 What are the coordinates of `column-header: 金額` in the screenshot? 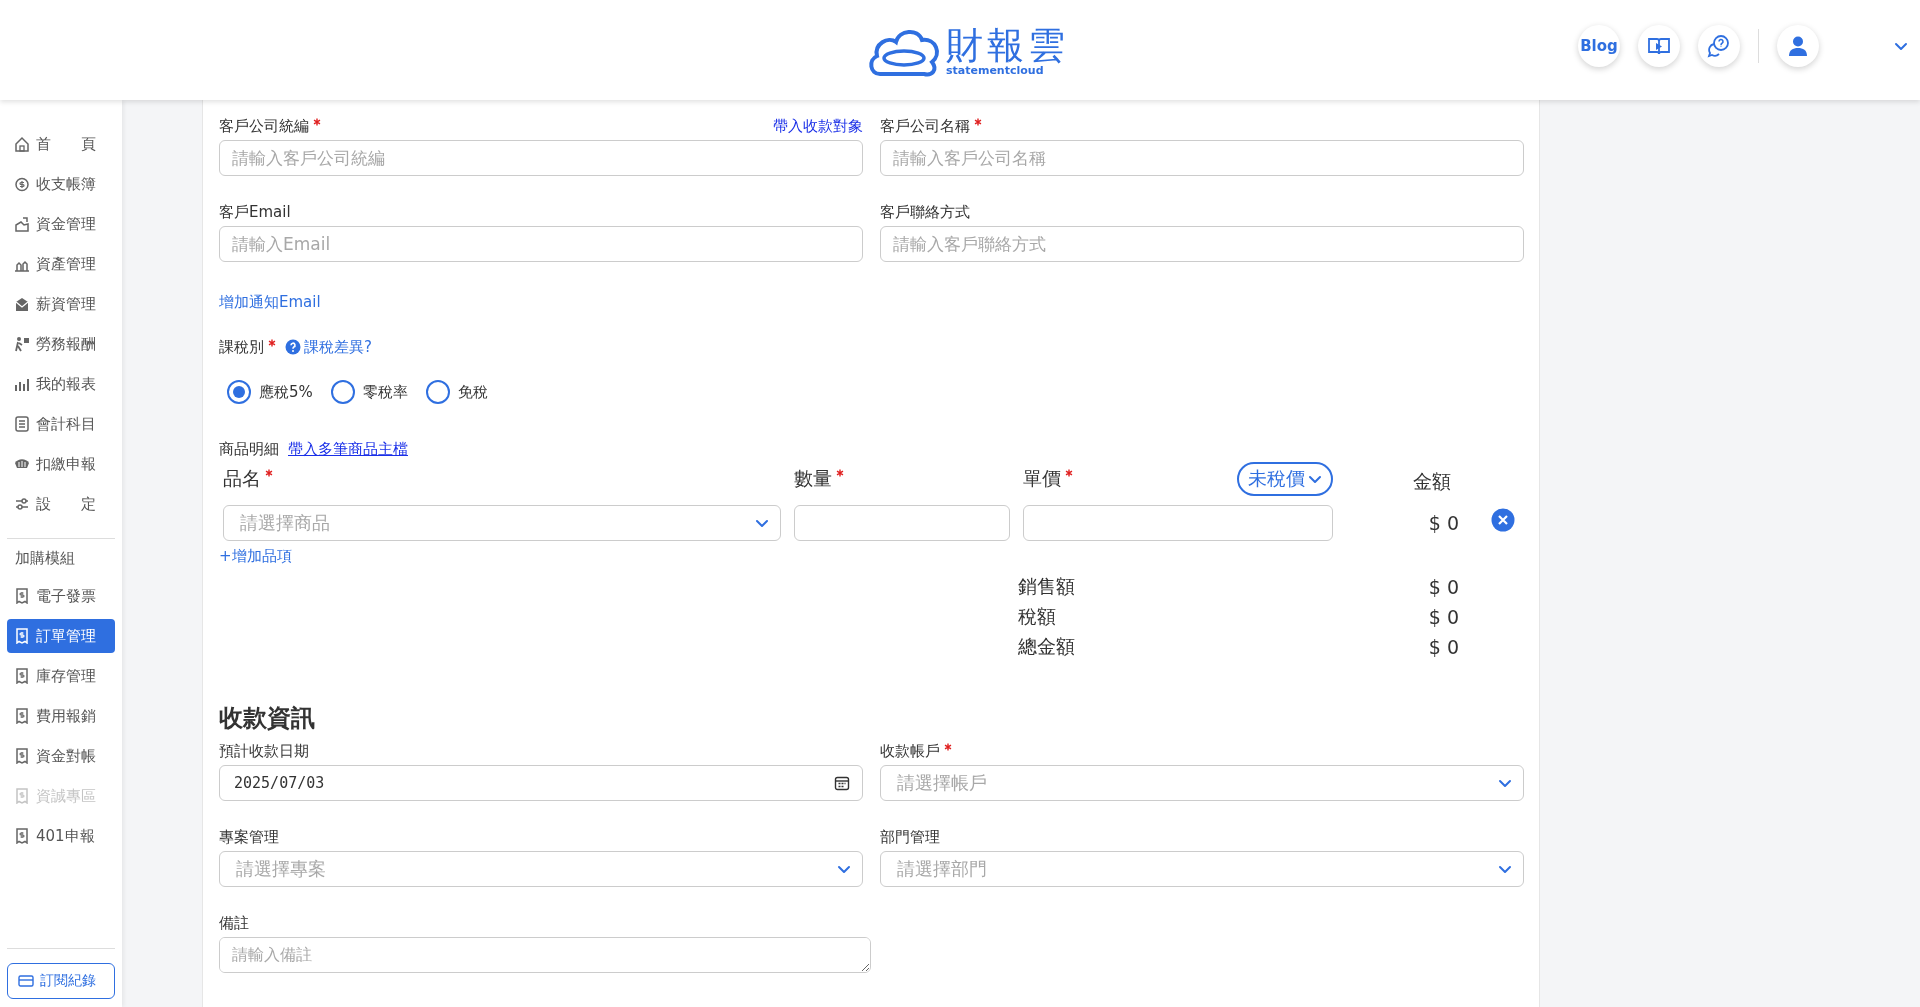 It's located at (1432, 481).